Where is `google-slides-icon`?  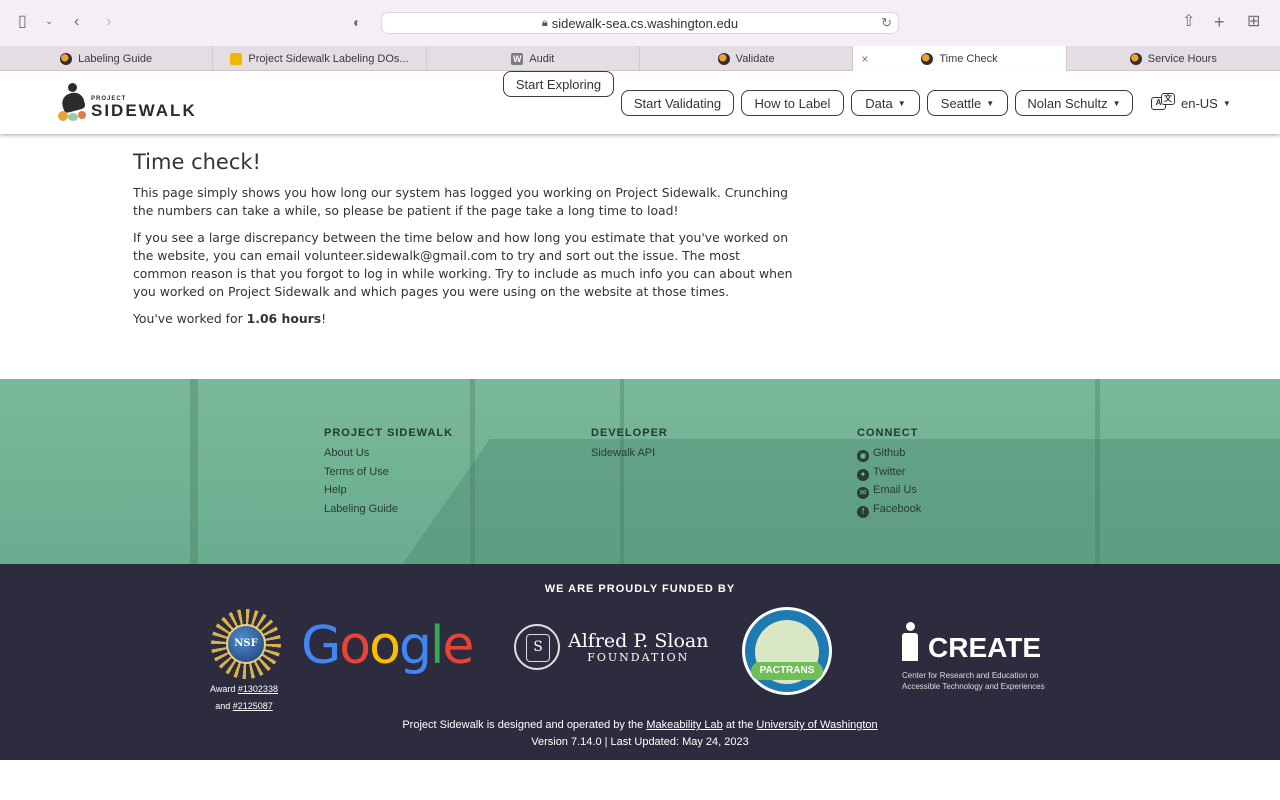
google-slides-icon is located at coordinates (236, 58).